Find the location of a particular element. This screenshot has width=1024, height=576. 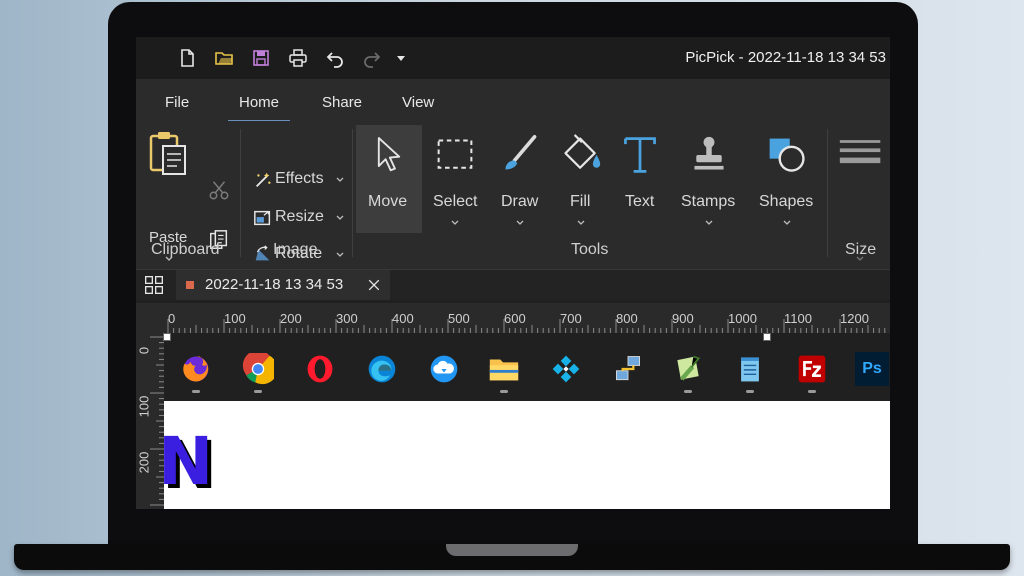

tool-fill: Fill is located at coordinates (581, 179).